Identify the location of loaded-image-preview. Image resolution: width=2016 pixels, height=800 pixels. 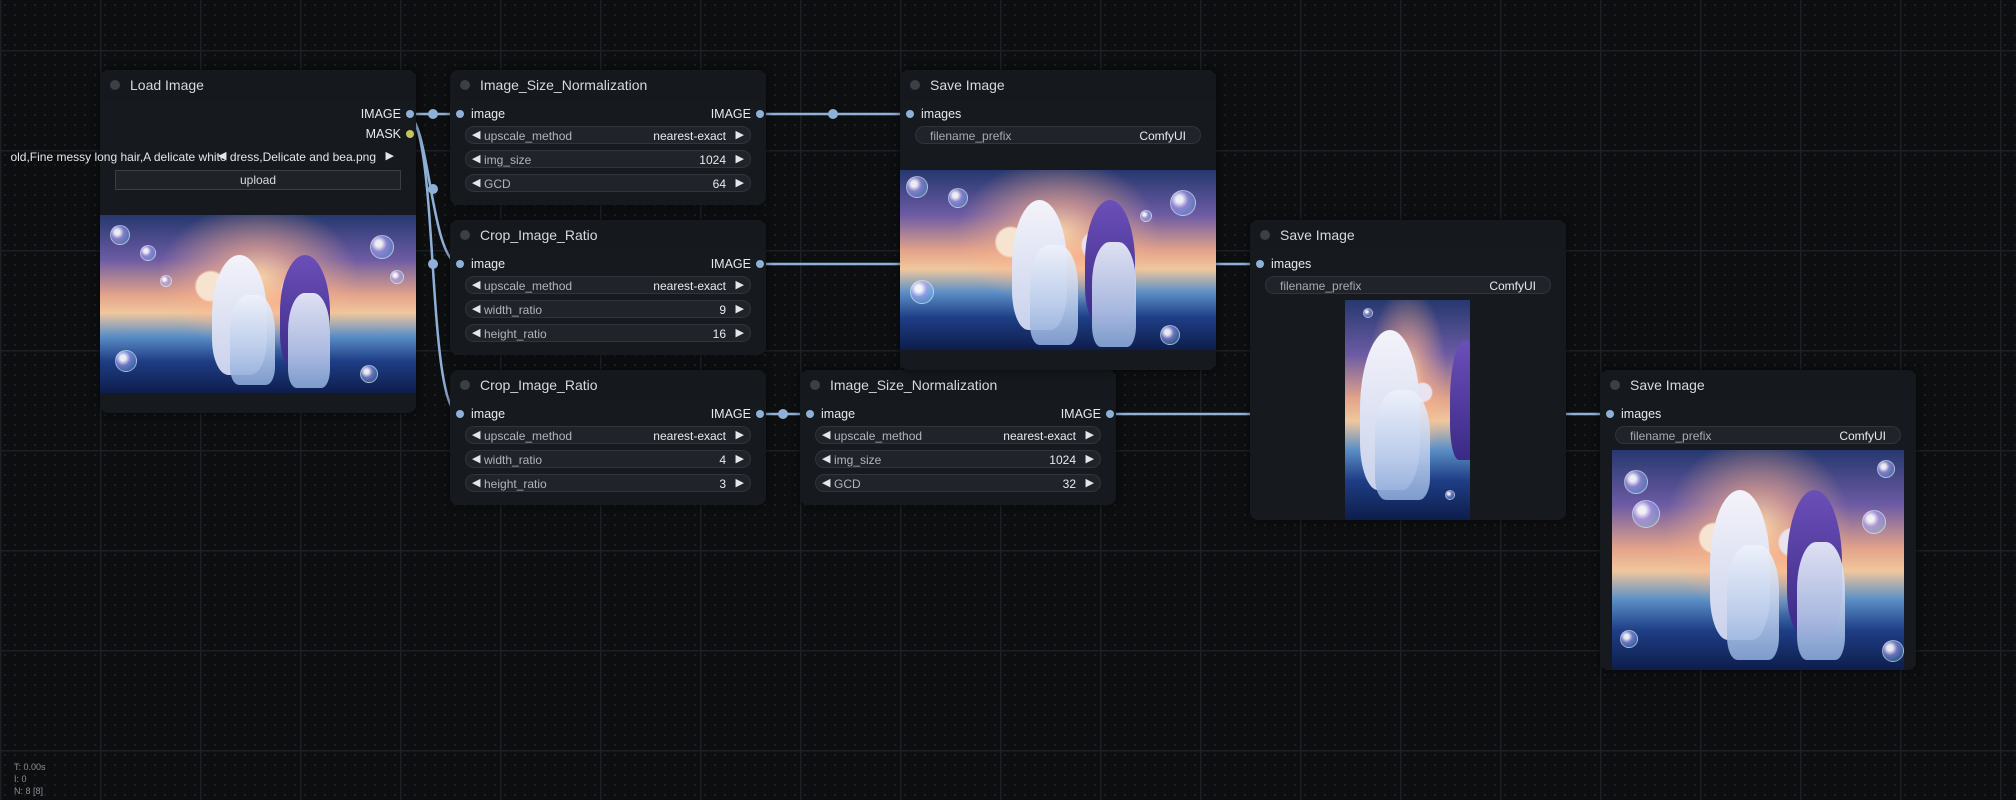
(258, 304).